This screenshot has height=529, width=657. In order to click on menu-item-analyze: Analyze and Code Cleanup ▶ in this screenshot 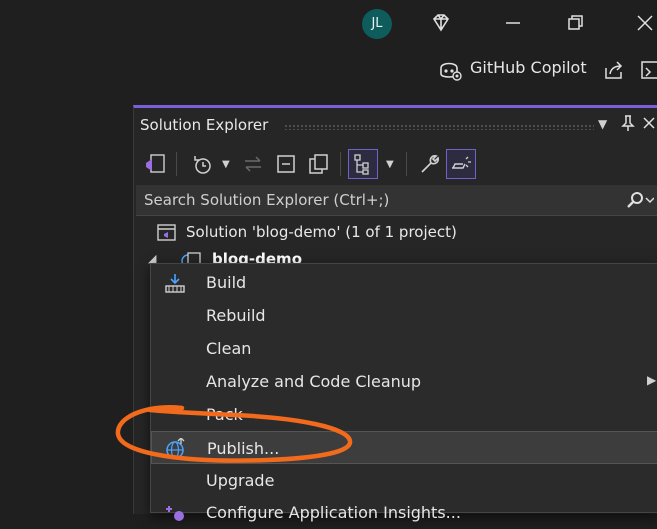, I will do `click(404, 381)`.